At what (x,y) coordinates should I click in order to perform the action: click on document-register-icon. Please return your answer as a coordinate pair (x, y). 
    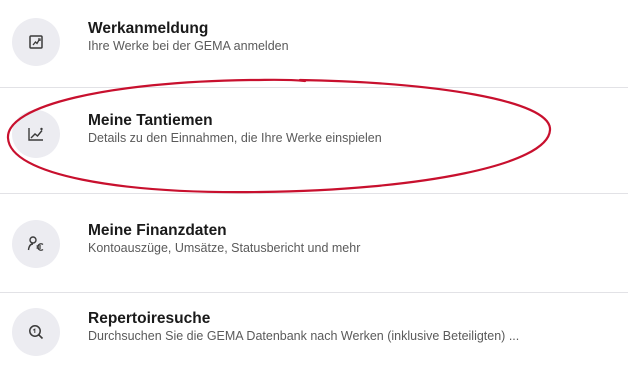
    Looking at the image, I should click on (36, 42).